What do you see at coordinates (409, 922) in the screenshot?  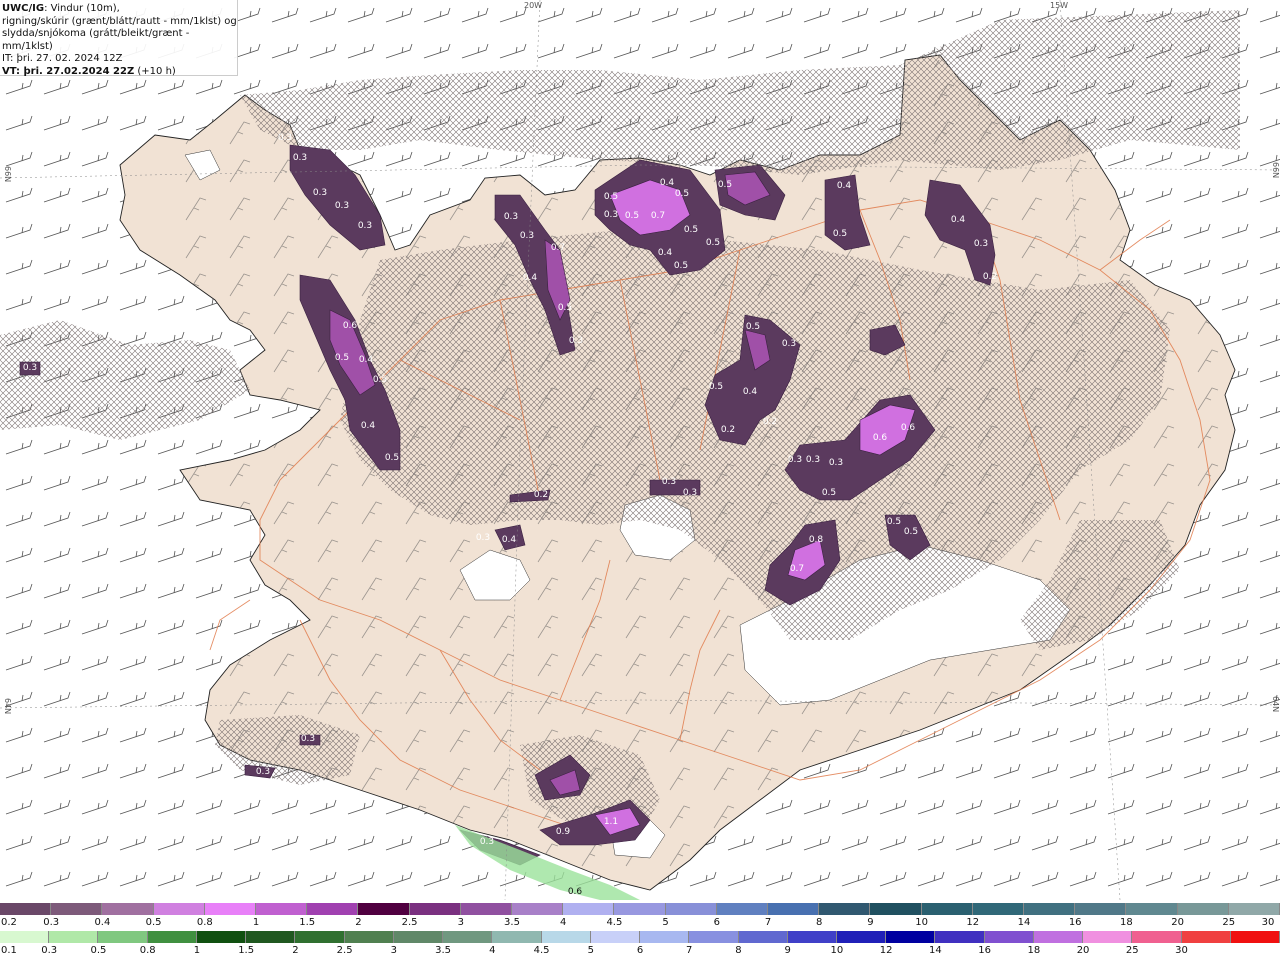 I see `snow-scale-label: 2.5` at bounding box center [409, 922].